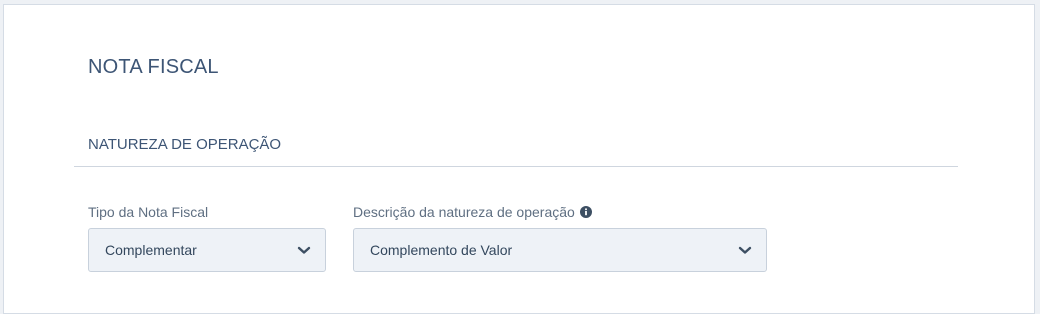  I want to click on page-title: NOTA FISCAL, so click(153, 67).